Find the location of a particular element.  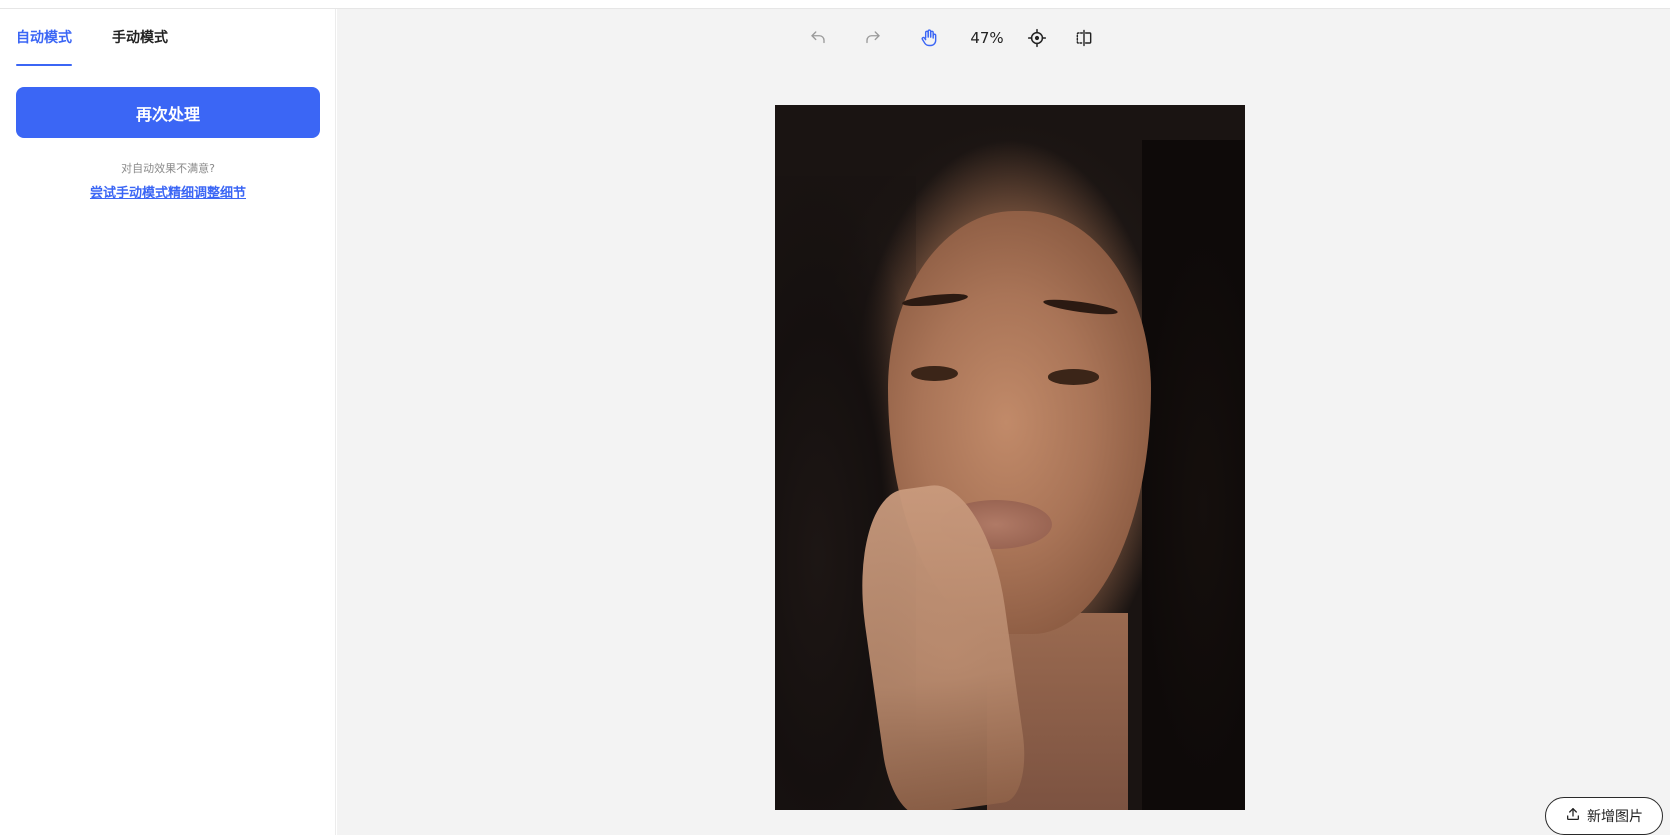

zoom-level: 47% is located at coordinates (987, 38).